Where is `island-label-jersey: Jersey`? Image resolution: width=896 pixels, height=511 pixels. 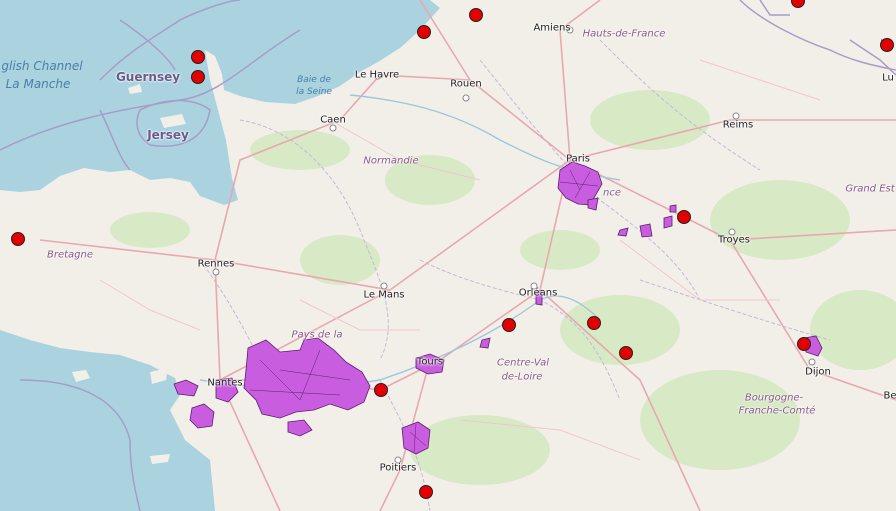 island-label-jersey: Jersey is located at coordinates (168, 135).